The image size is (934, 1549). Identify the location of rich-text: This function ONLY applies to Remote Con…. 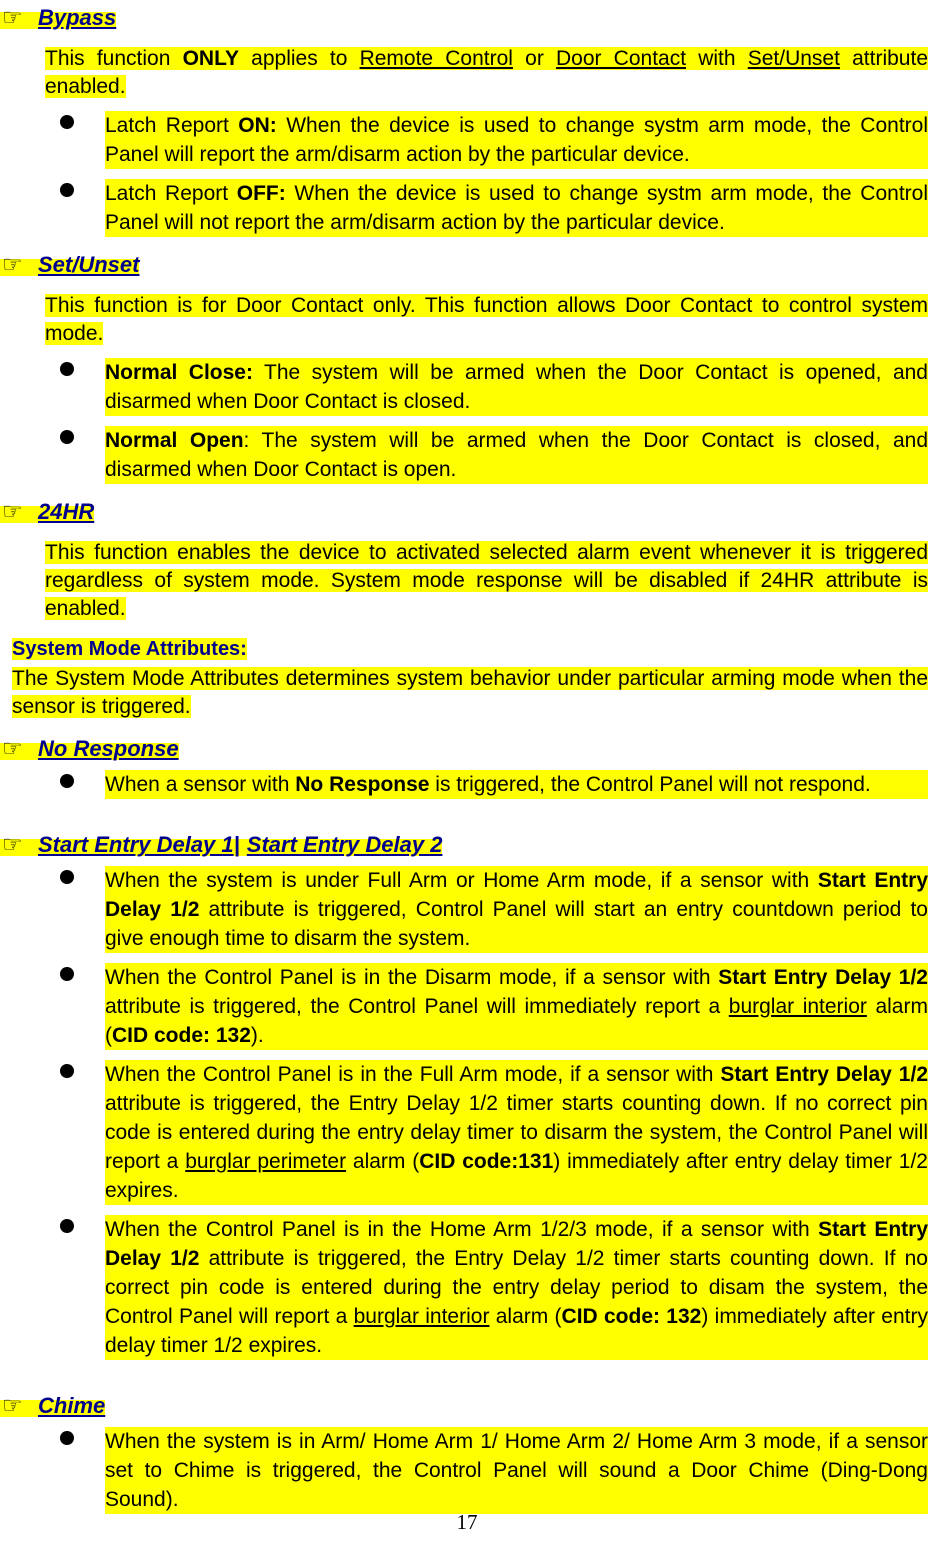
(486, 72).